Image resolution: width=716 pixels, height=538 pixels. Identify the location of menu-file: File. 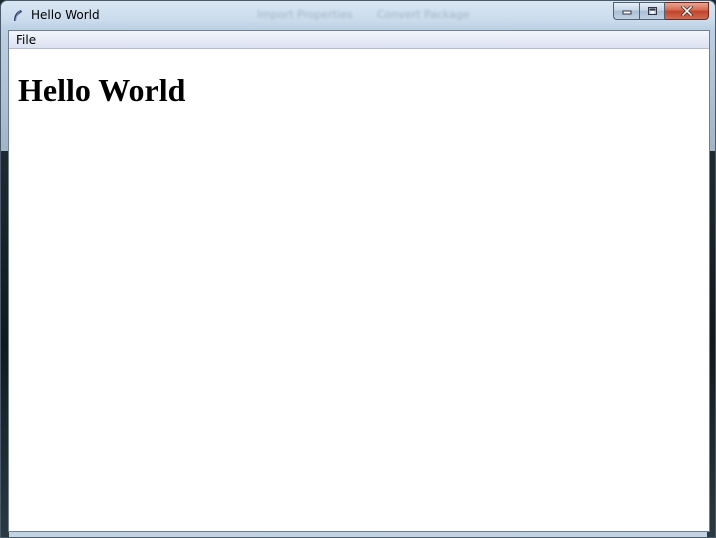
(26, 40).